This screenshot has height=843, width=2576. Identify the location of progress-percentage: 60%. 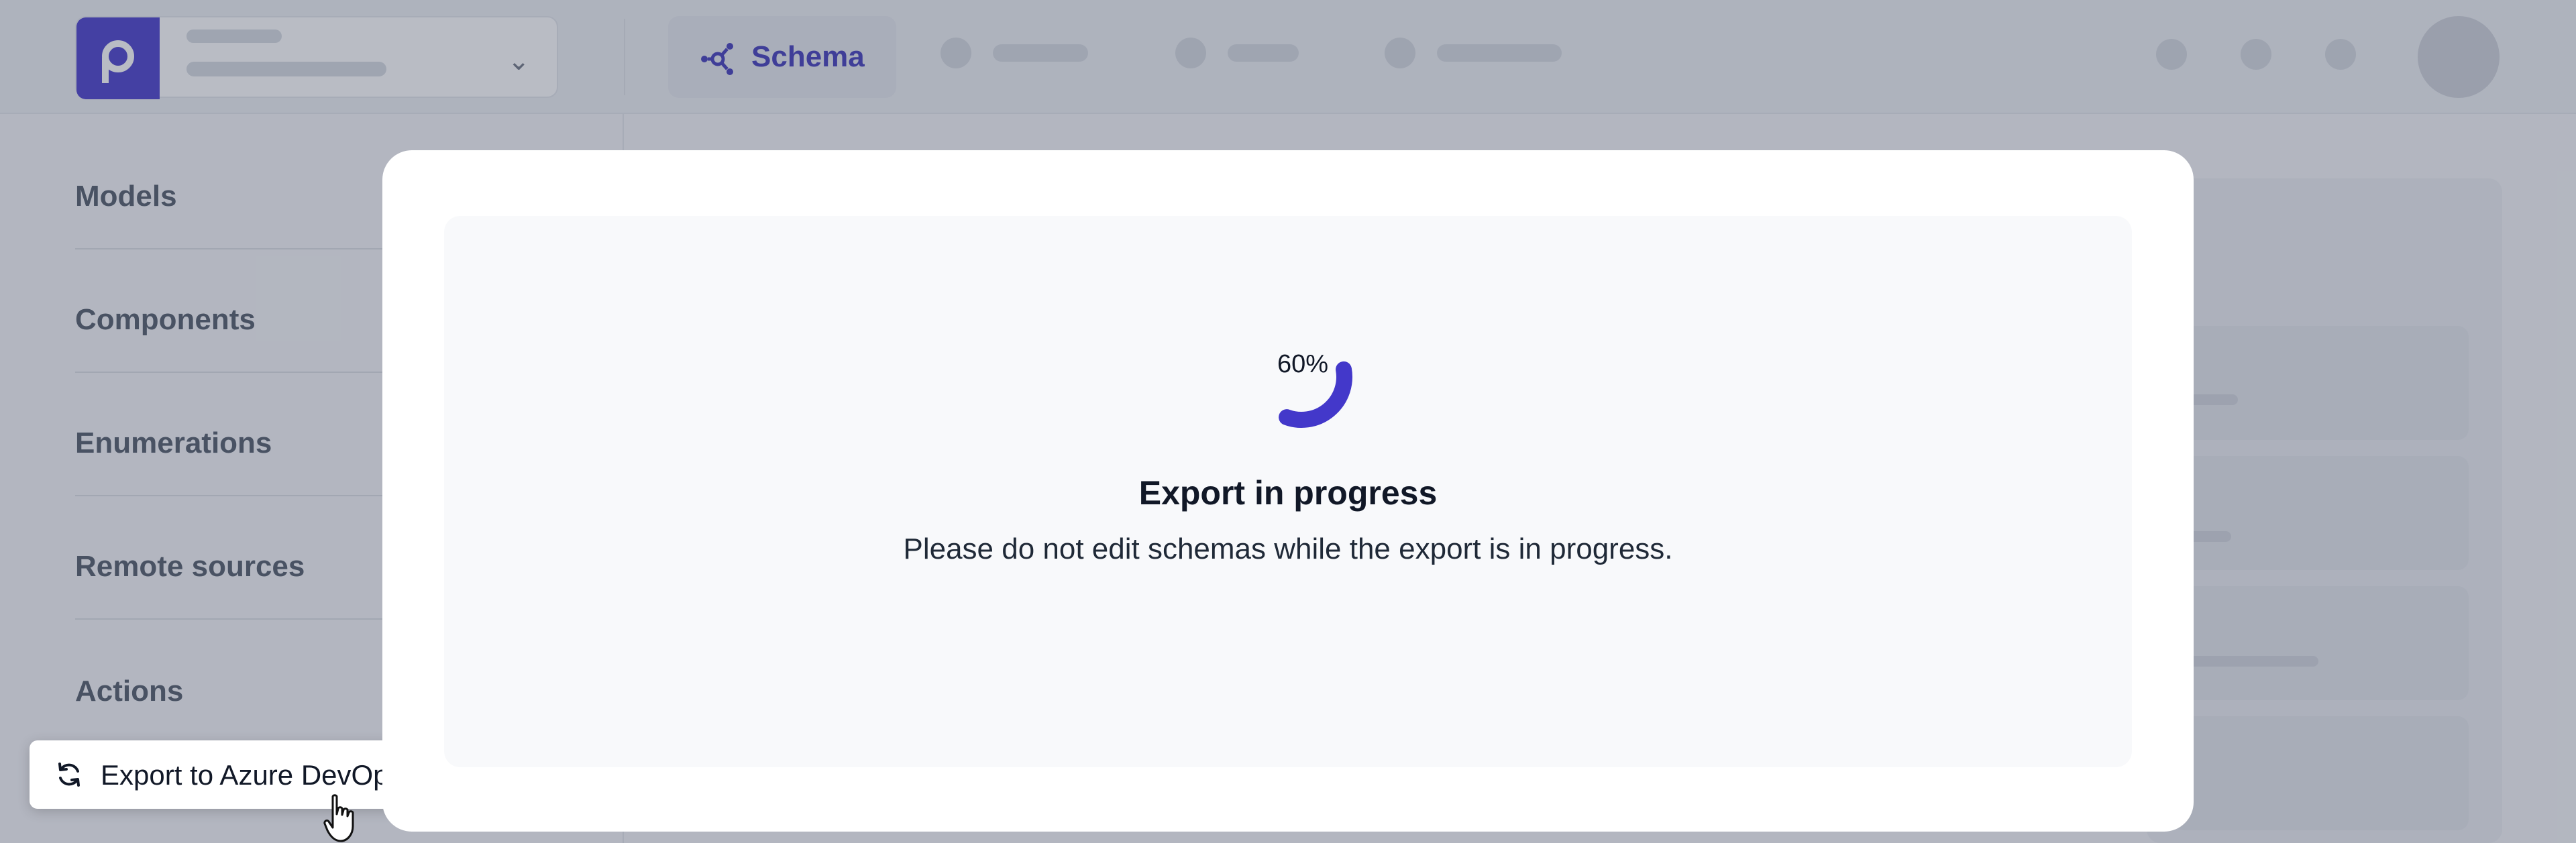
(1303, 364).